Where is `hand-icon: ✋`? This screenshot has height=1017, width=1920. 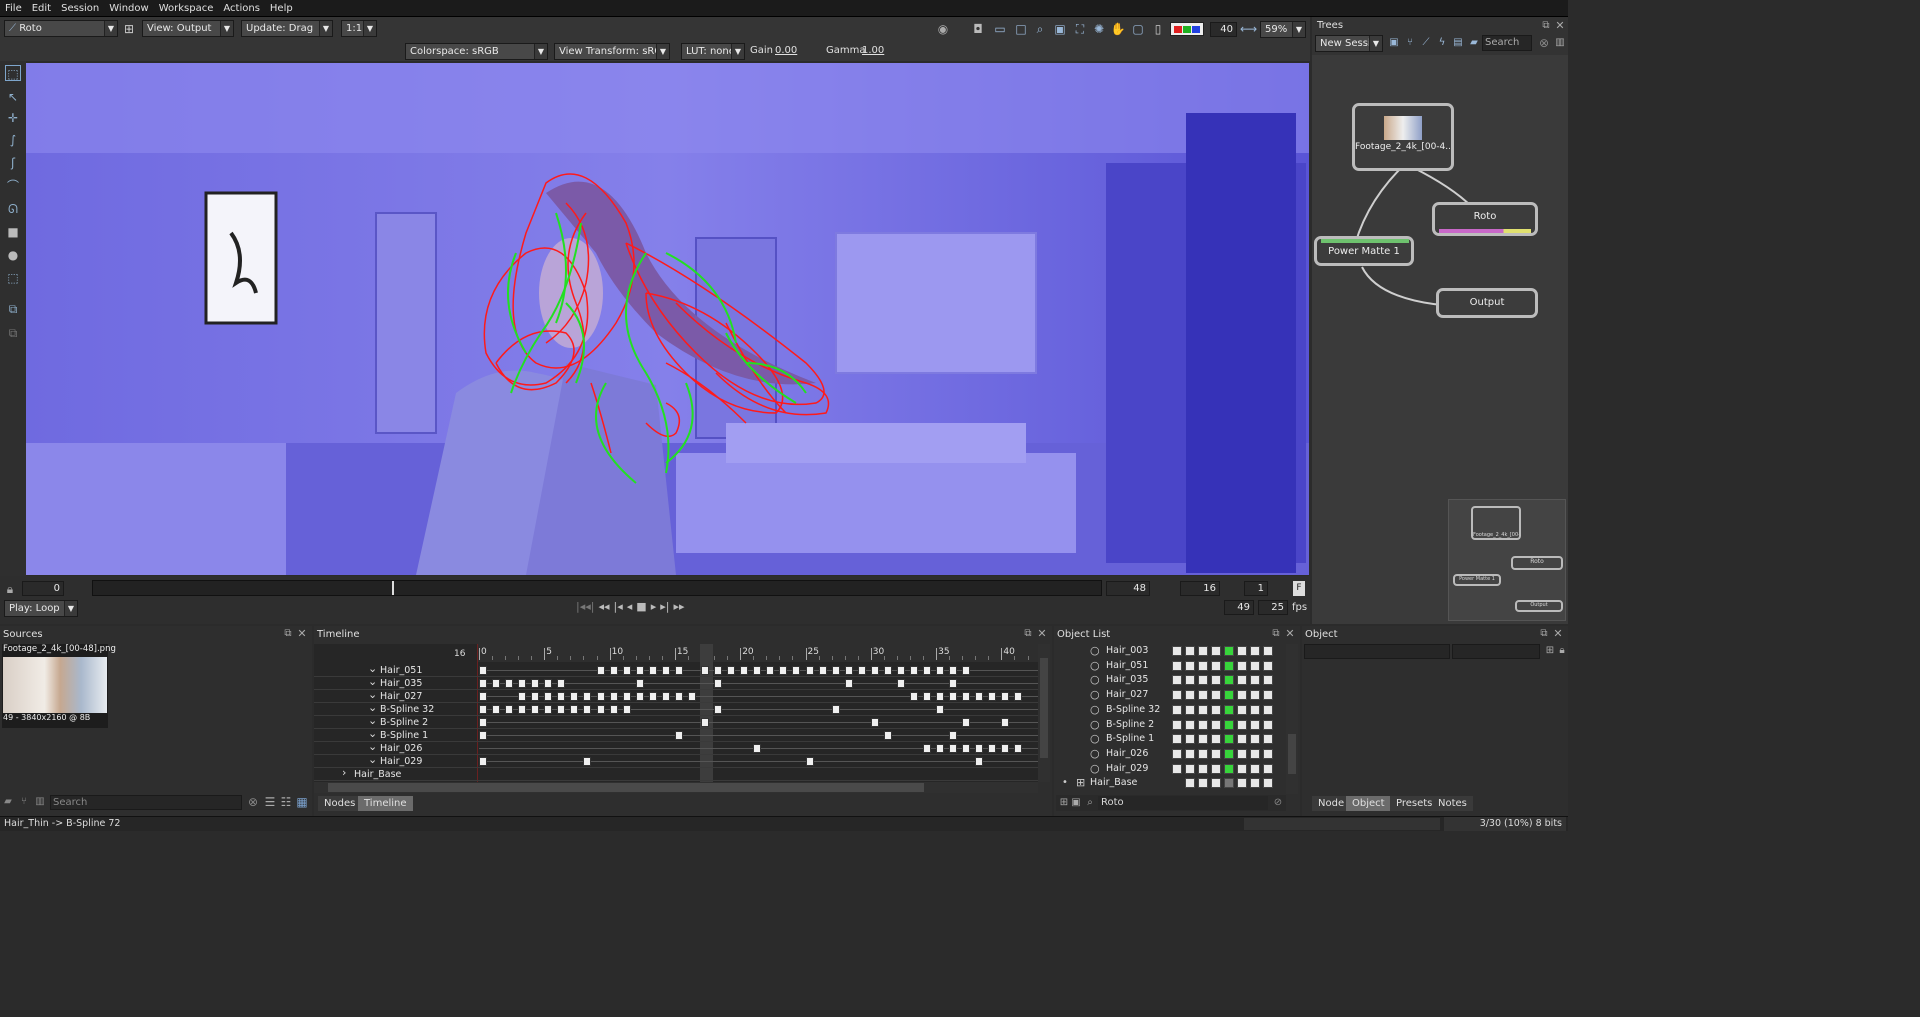
hand-icon: ✋ is located at coordinates (1118, 29).